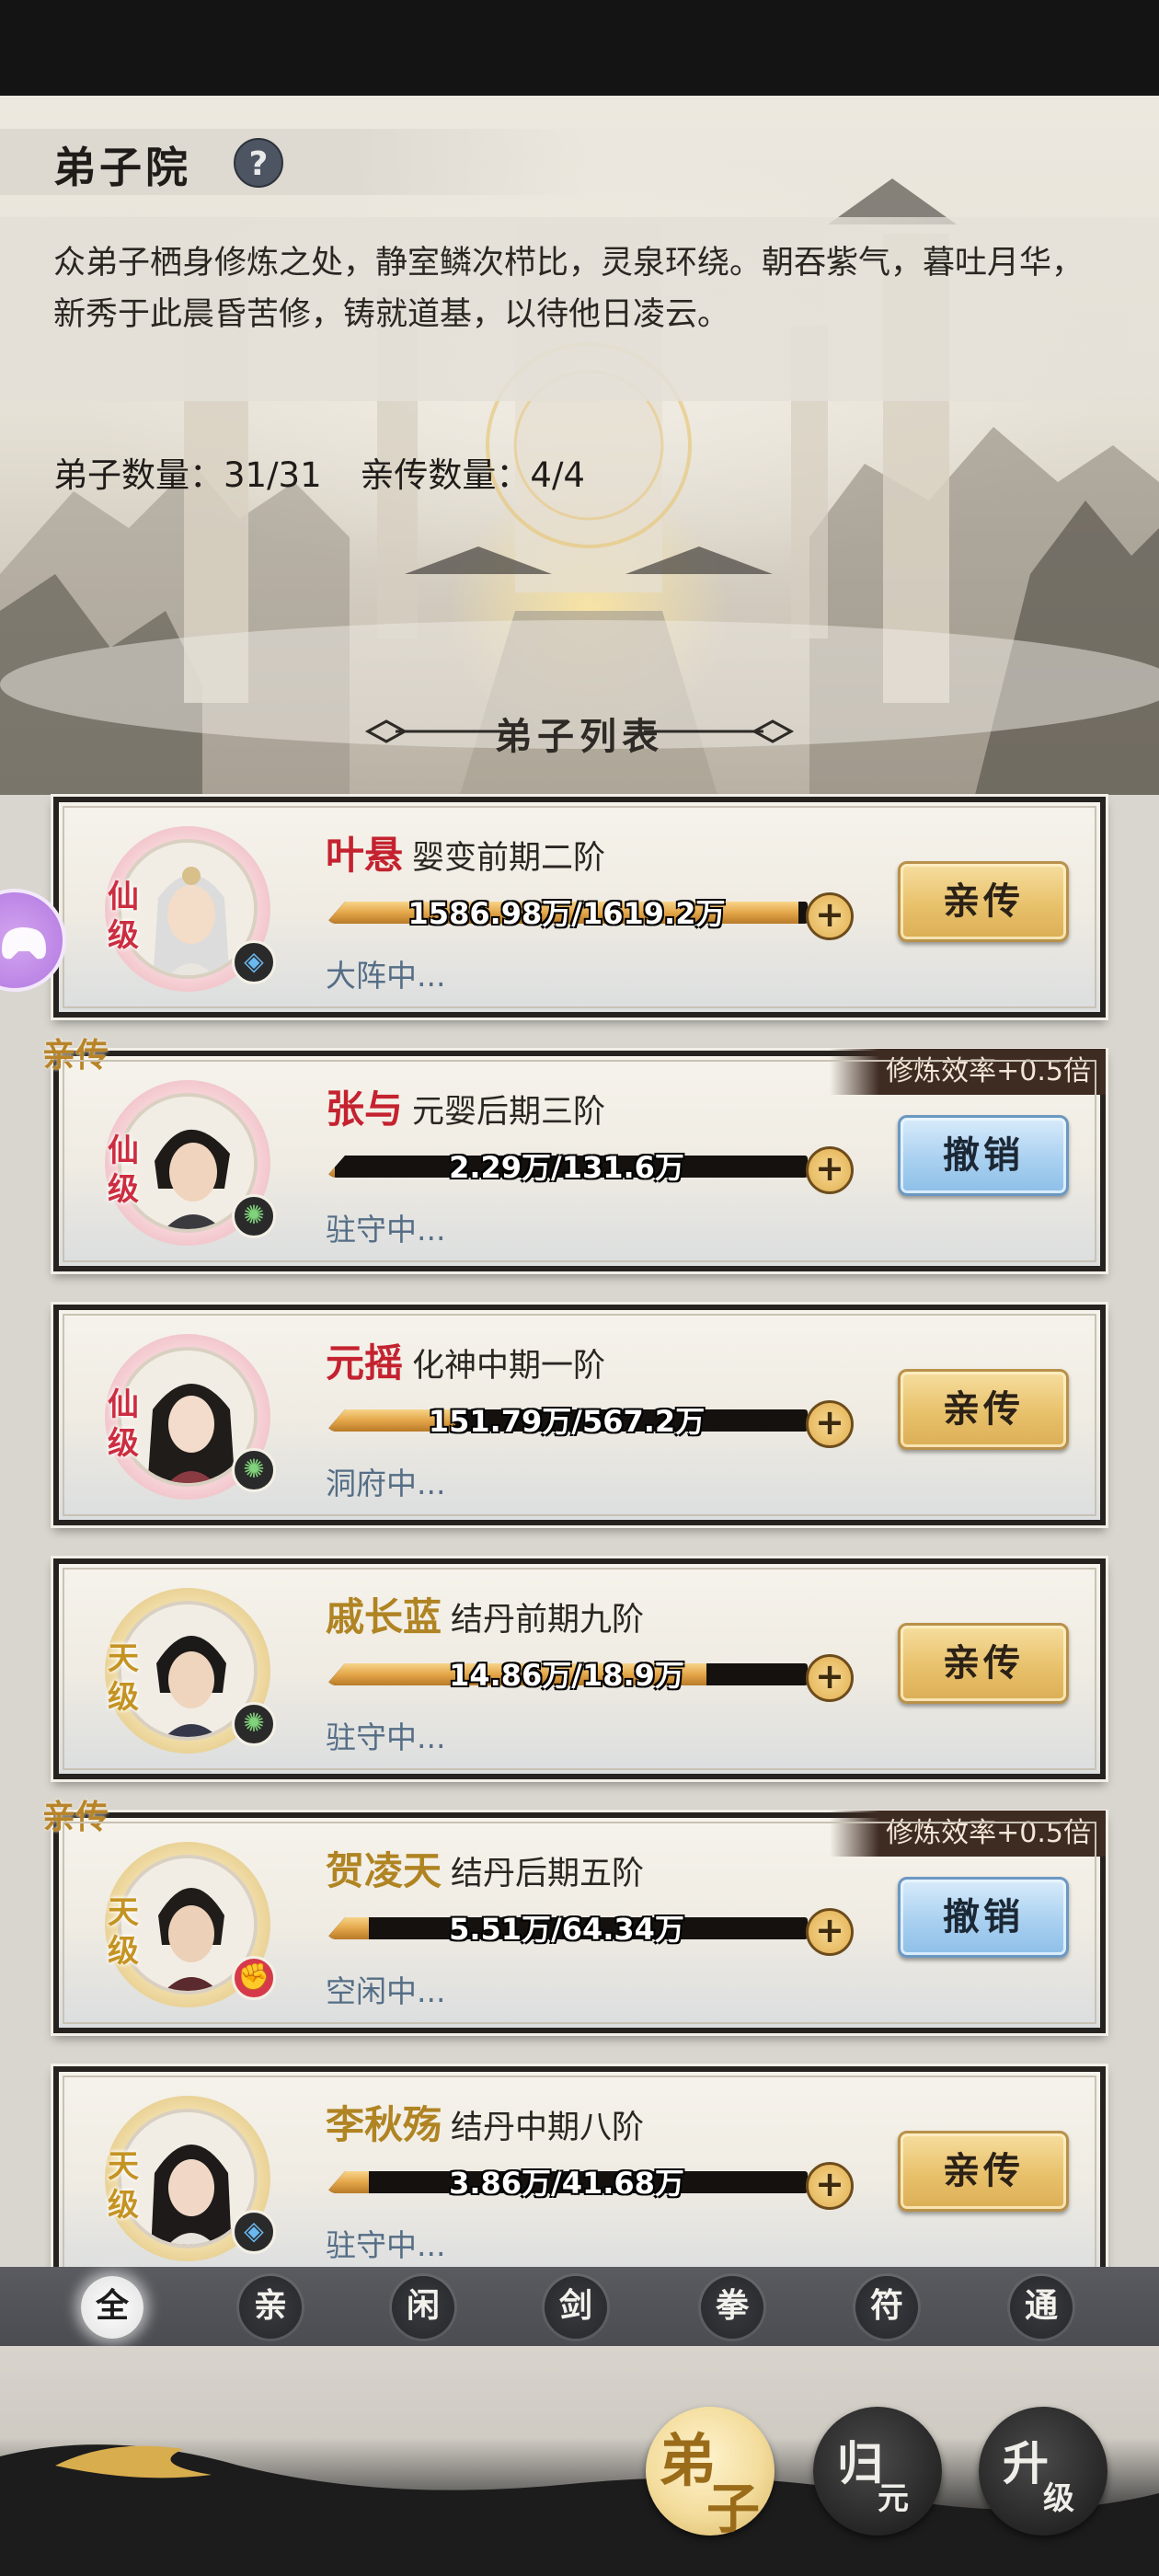 This screenshot has width=1159, height=2576. What do you see at coordinates (384, 2124) in the screenshot?
I see `disciple-name: 李秋殇` at bounding box center [384, 2124].